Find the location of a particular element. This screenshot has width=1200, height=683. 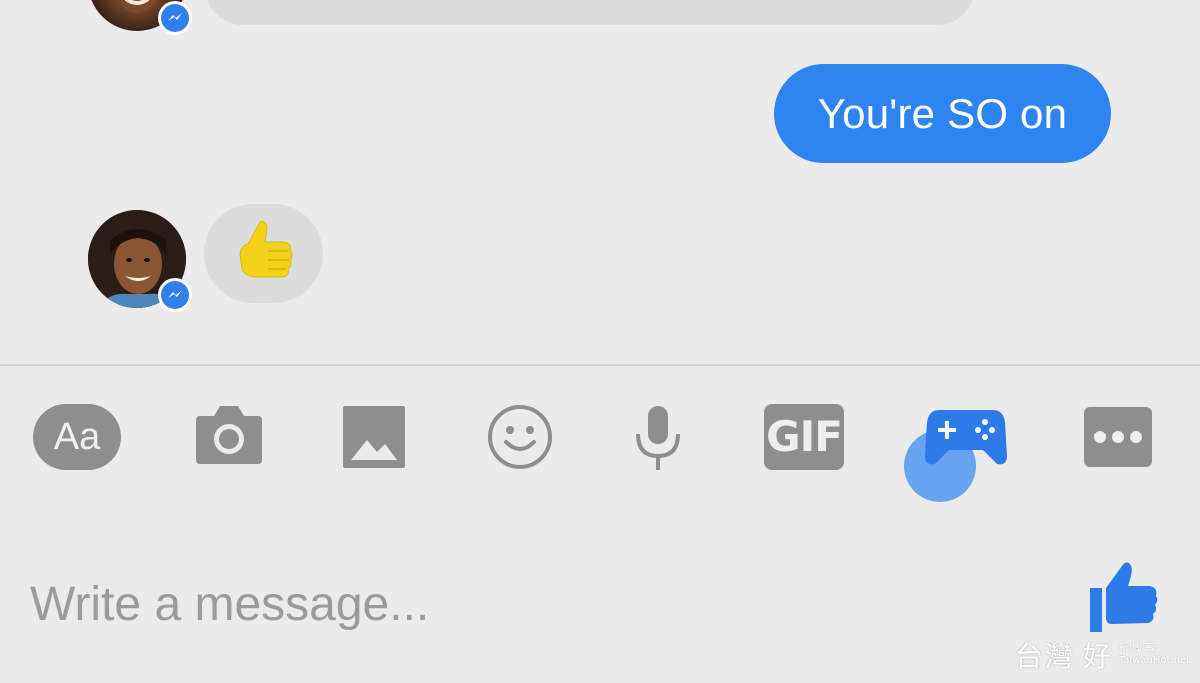

smiley-icon is located at coordinates (520, 437).